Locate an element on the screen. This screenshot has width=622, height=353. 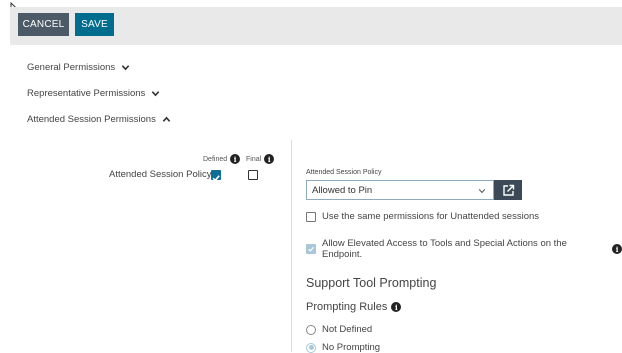
cancel-button: CANCEL is located at coordinates (43, 24).